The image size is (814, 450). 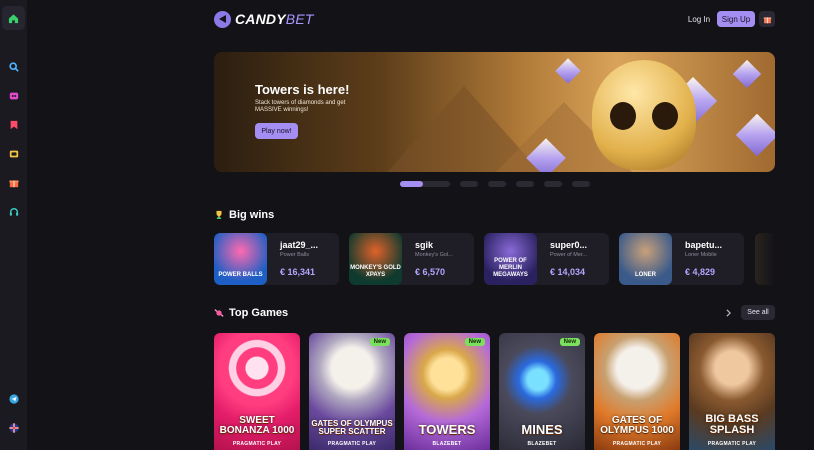 What do you see at coordinates (637, 425) in the screenshot?
I see `game-title: GATES OF OLYMPUS 1000` at bounding box center [637, 425].